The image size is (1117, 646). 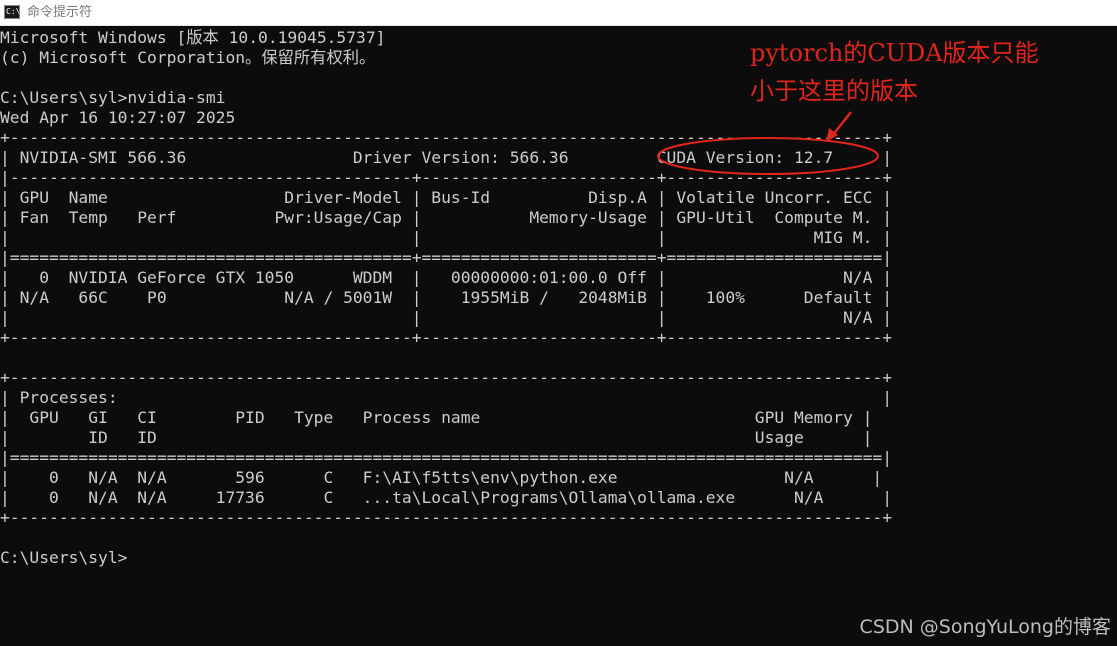 I want to click on watermark: CSDN @SongYuLong的博客, so click(x=985, y=627).